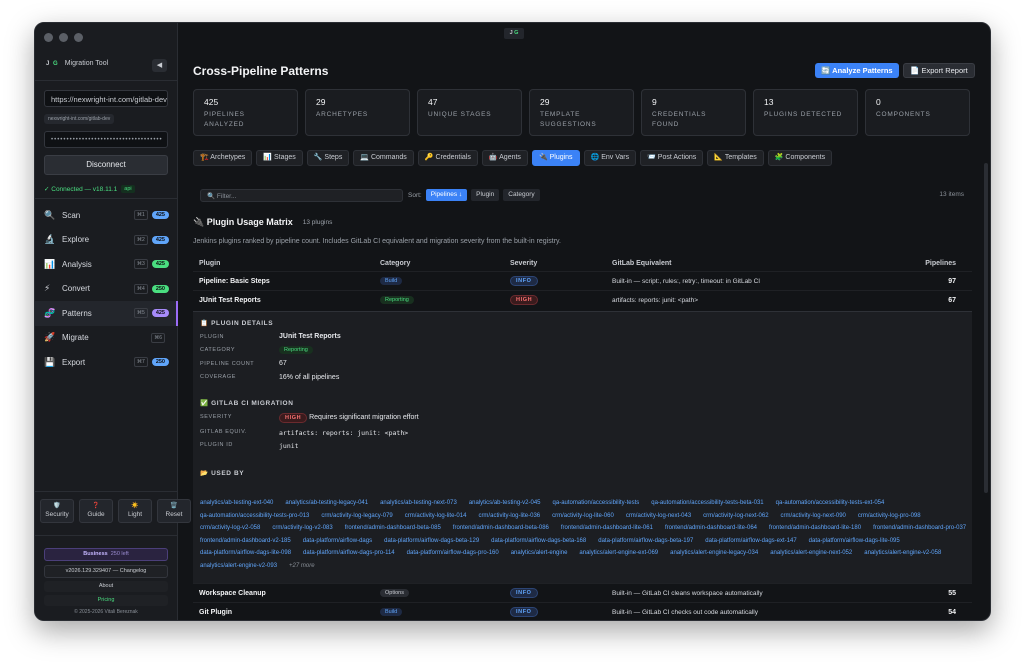 This screenshot has width=1024, height=665. What do you see at coordinates (238, 566) in the screenshot?
I see `used-by-link: analytics/alert-engine-v2-093` at bounding box center [238, 566].